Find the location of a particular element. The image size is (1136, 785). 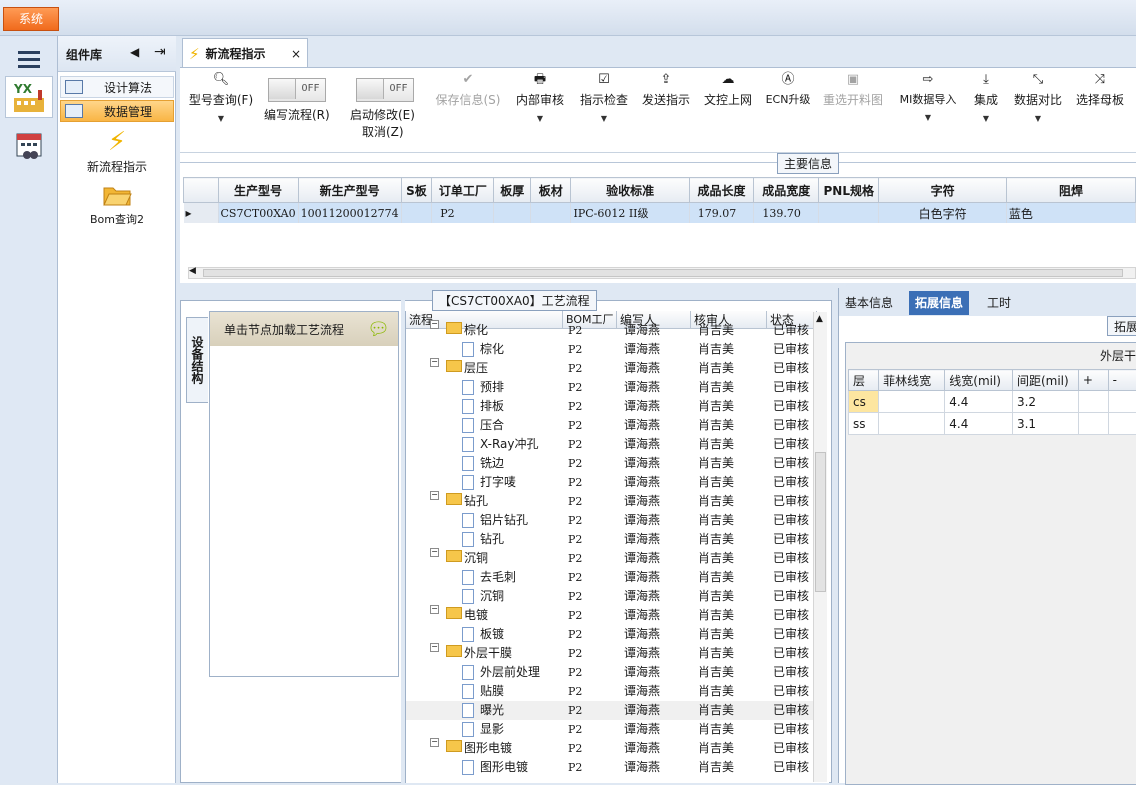

extended-sub-button: 拓展 is located at coordinates (1121, 326).